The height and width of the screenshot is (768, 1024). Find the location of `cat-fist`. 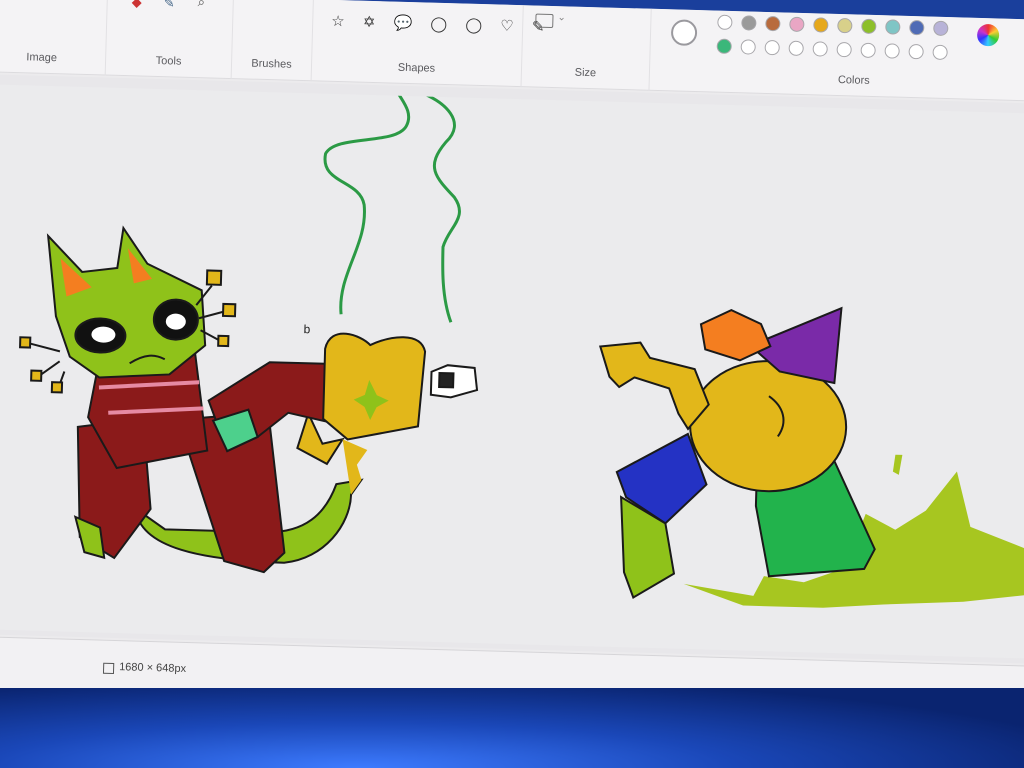

cat-fist is located at coordinates (374, 386).